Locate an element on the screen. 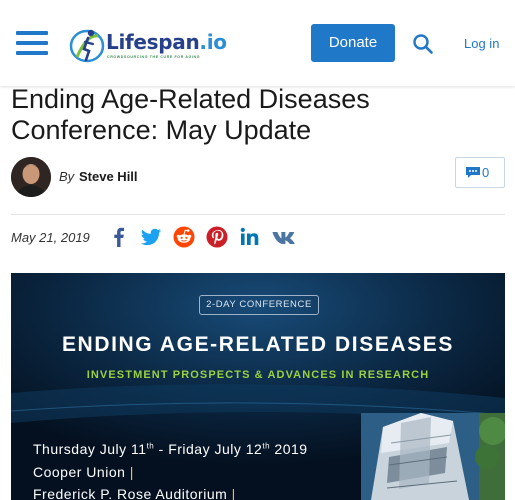 Image resolution: width=515 pixels, height=500 pixels. venue-pipe: | is located at coordinates (131, 472).